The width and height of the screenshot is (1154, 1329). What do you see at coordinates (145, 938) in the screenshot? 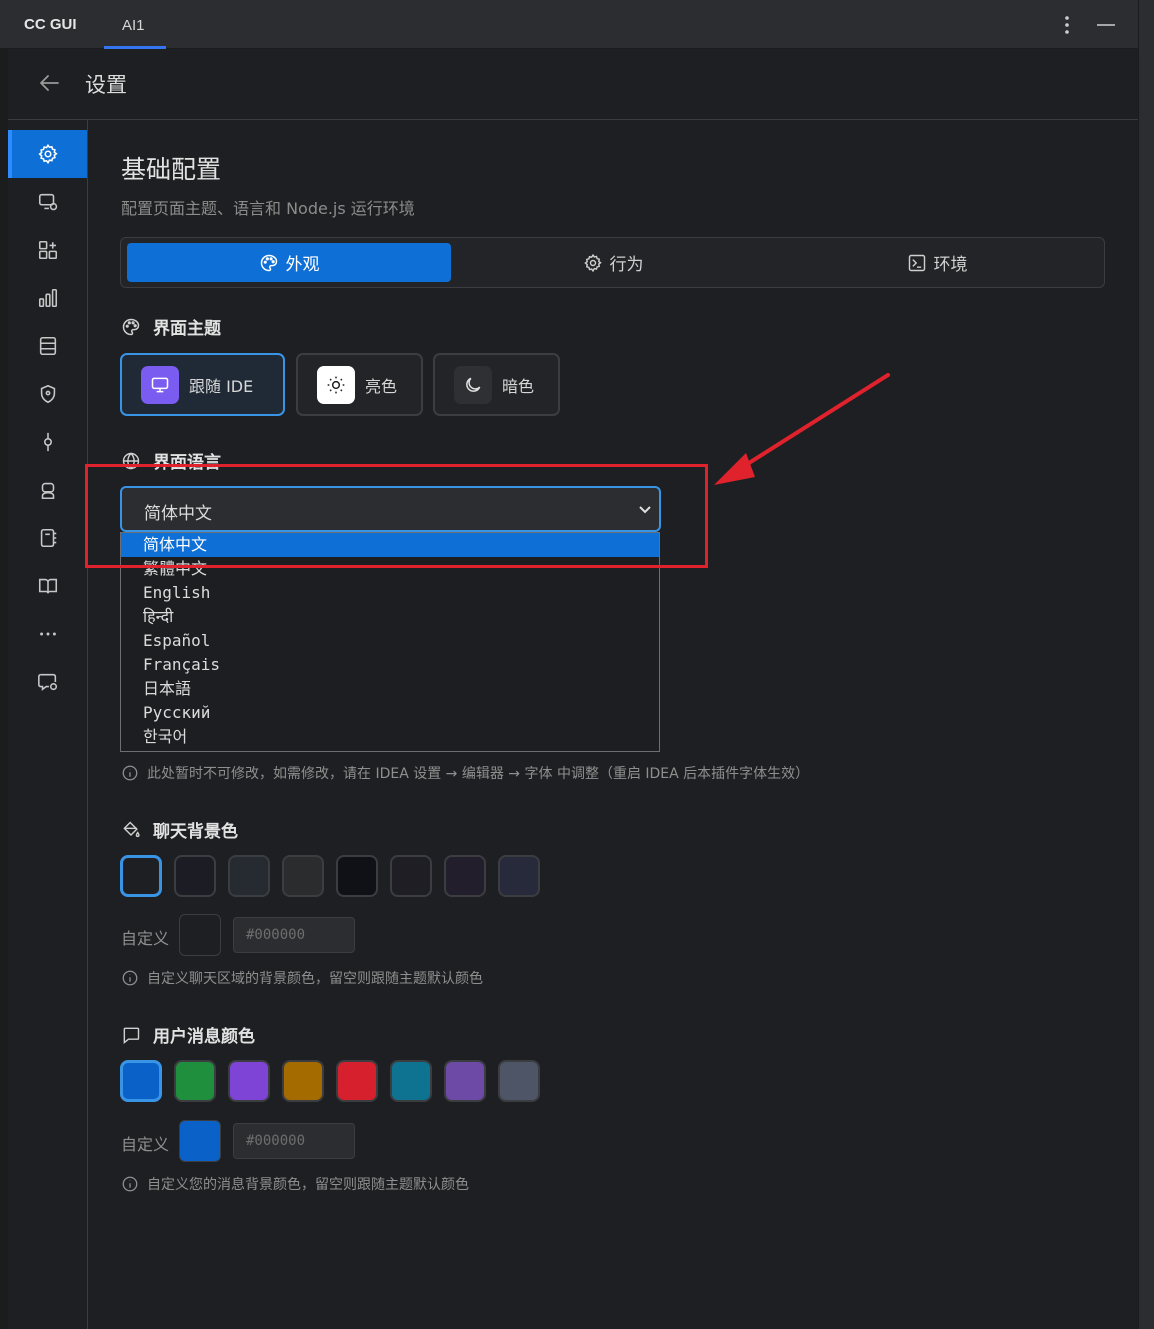
I see `chat-bg-custom-label: 自定义` at bounding box center [145, 938].